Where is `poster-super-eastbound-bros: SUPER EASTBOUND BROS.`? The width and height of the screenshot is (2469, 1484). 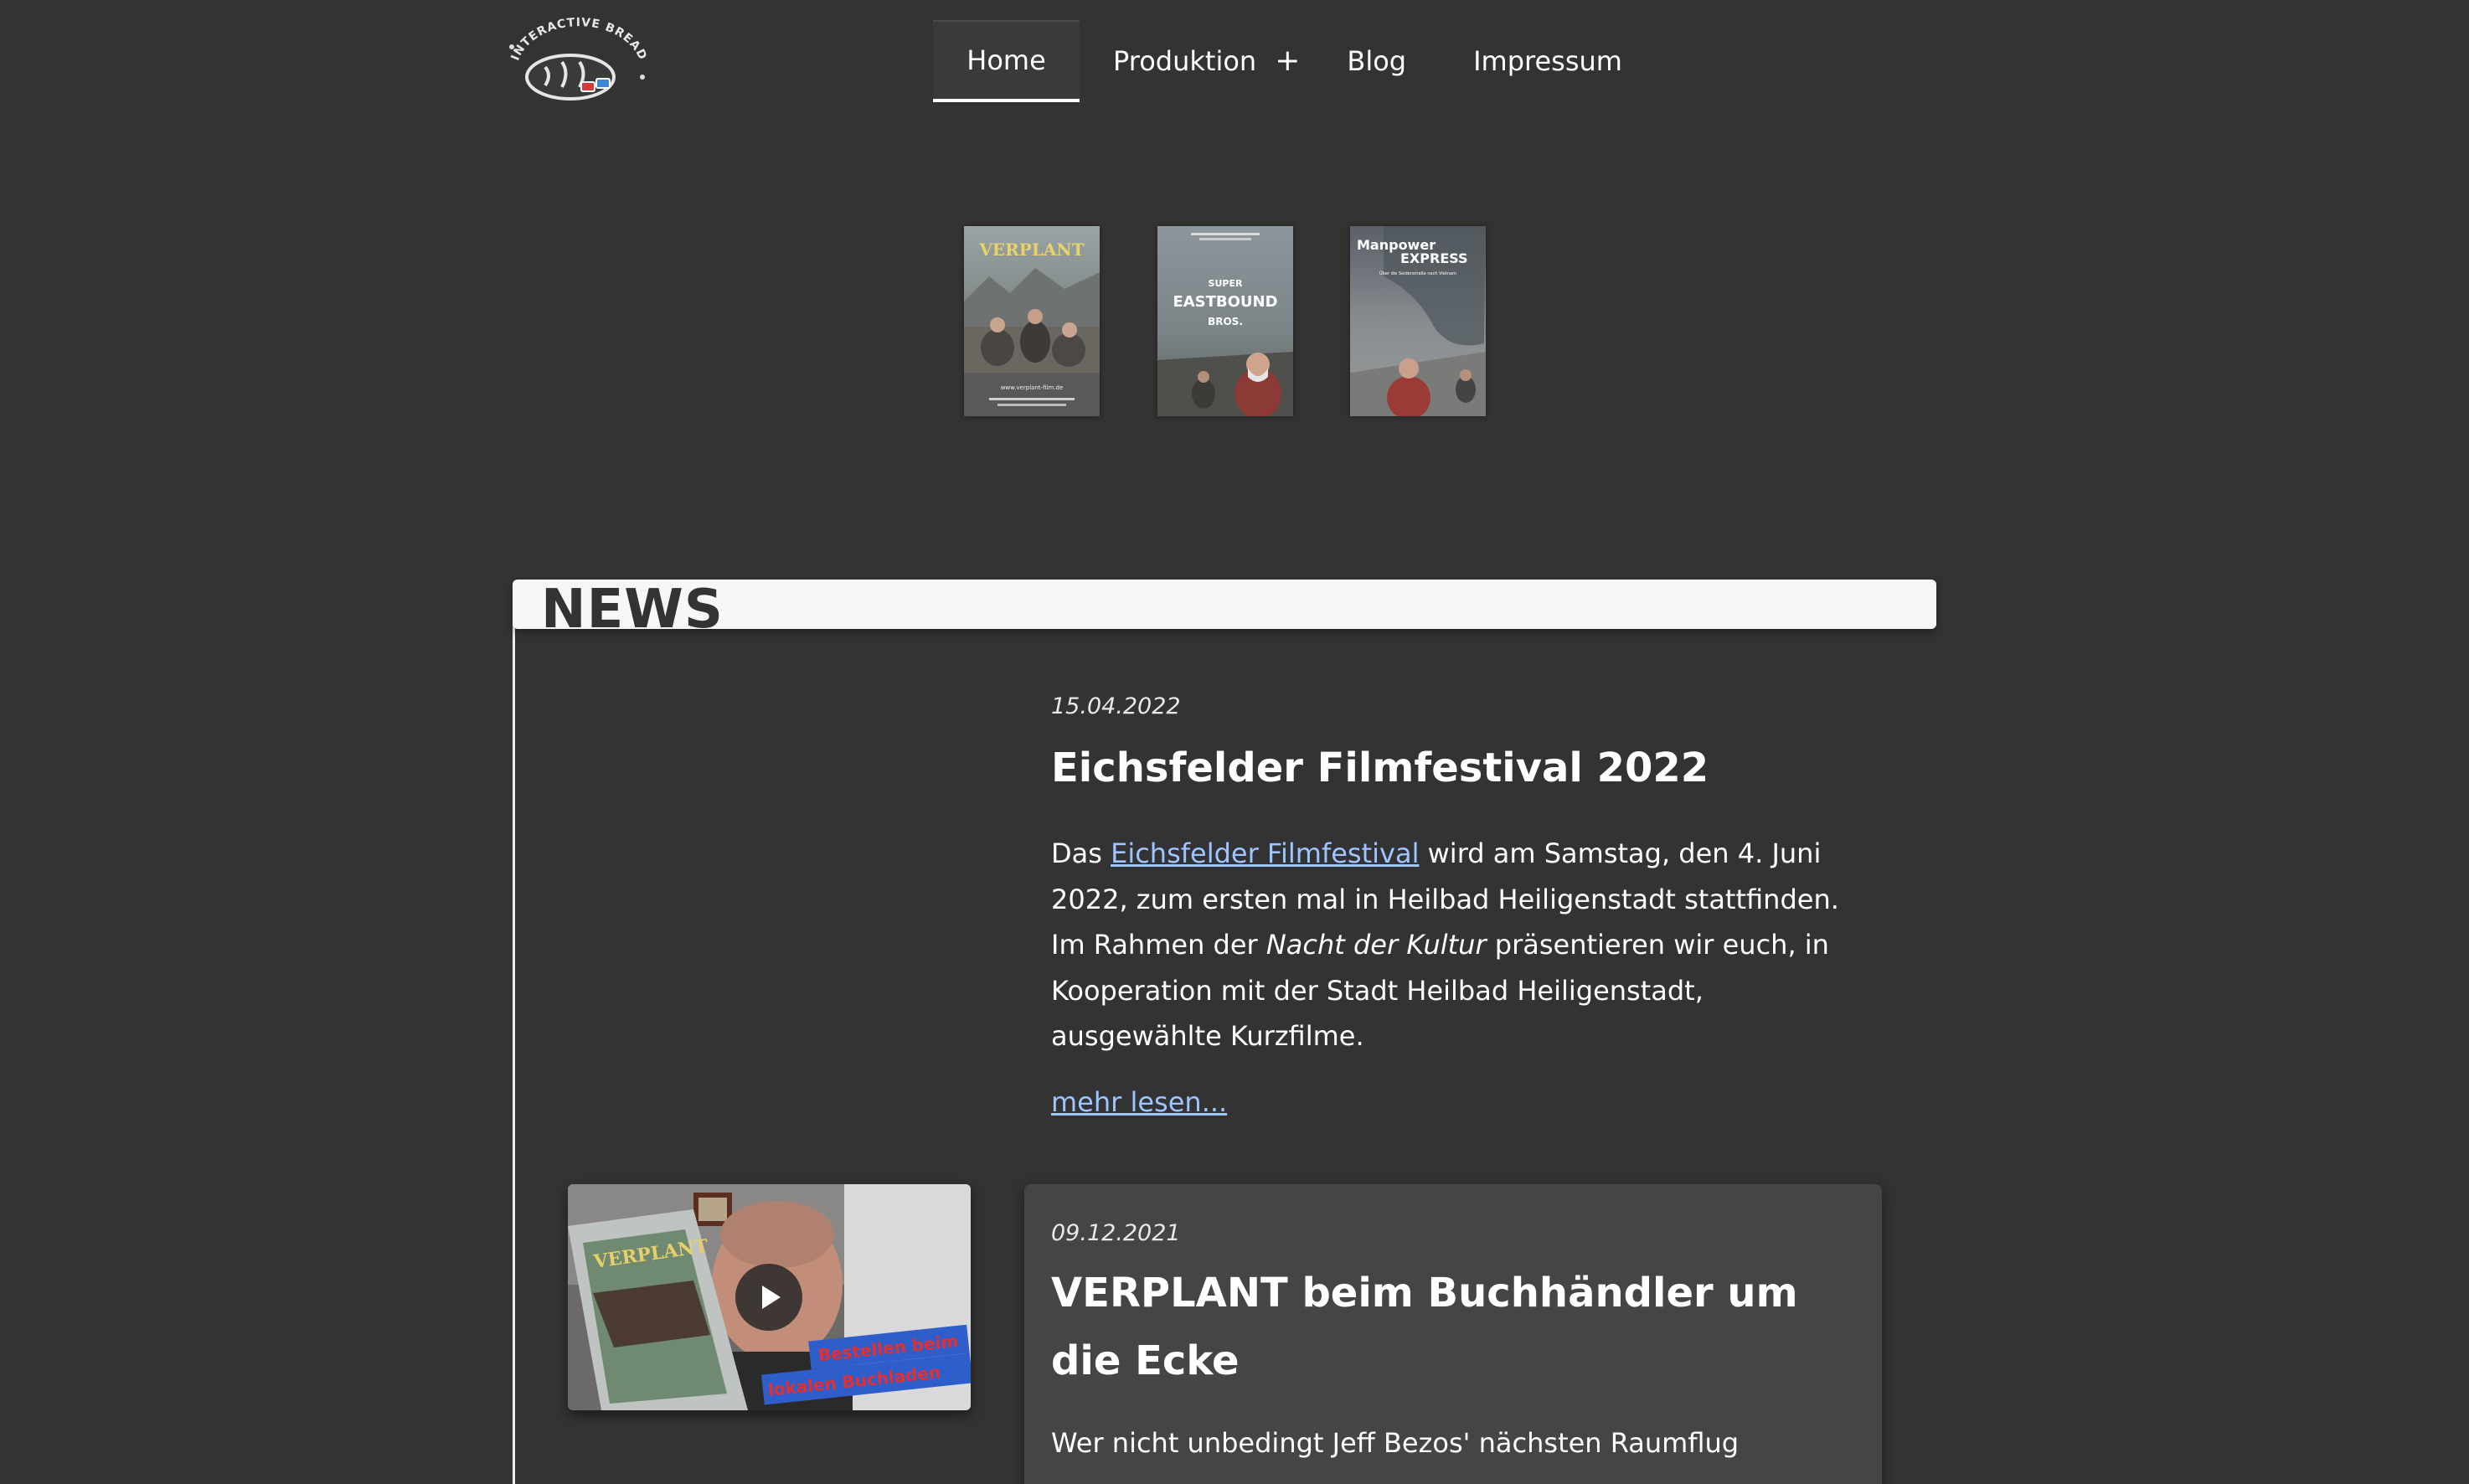
poster-super-eastbound-bros: SUPER EASTBOUND BROS. is located at coordinates (1225, 321).